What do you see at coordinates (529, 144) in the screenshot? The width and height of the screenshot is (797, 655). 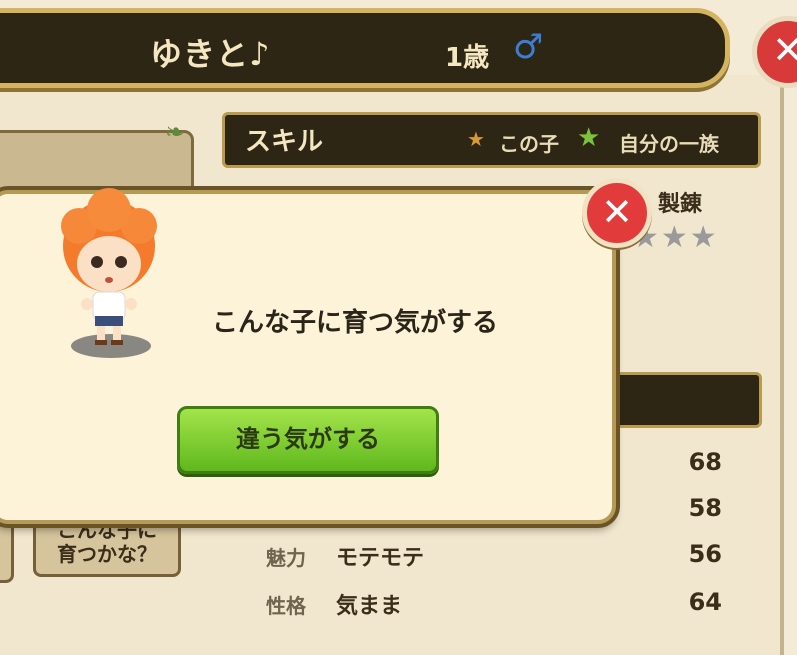 I see `legend-this-child: この子` at bounding box center [529, 144].